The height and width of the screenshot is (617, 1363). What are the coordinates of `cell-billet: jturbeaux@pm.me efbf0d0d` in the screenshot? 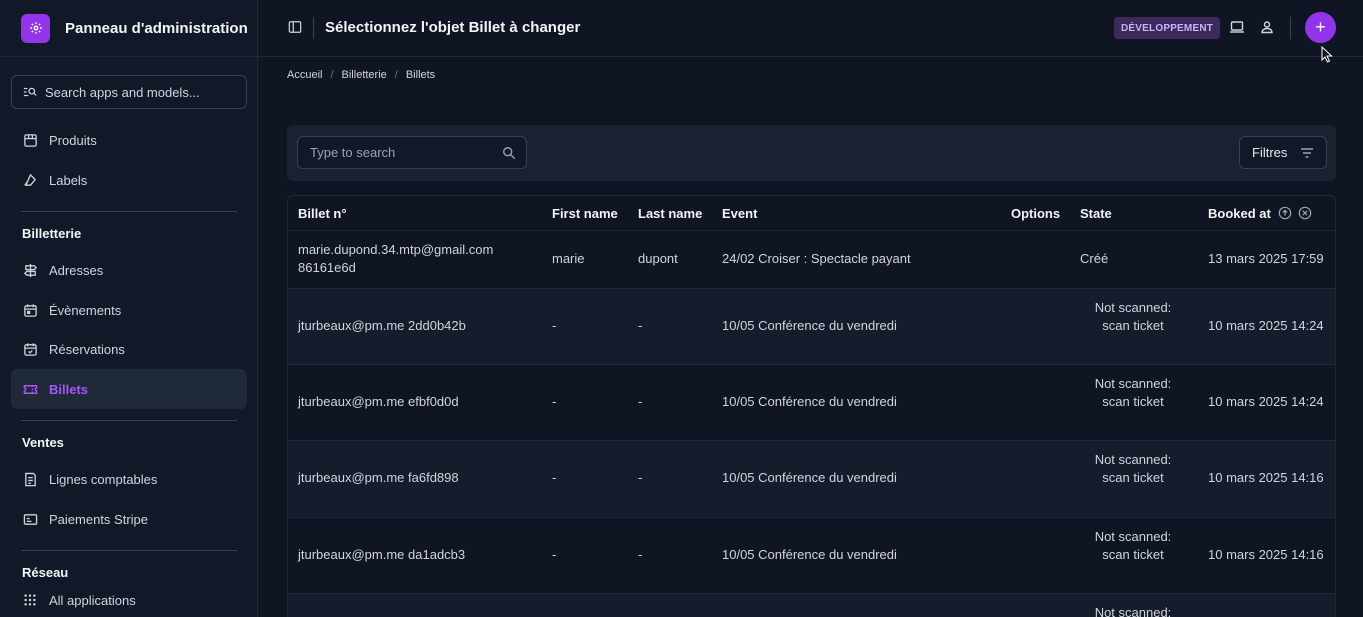 It's located at (378, 402).